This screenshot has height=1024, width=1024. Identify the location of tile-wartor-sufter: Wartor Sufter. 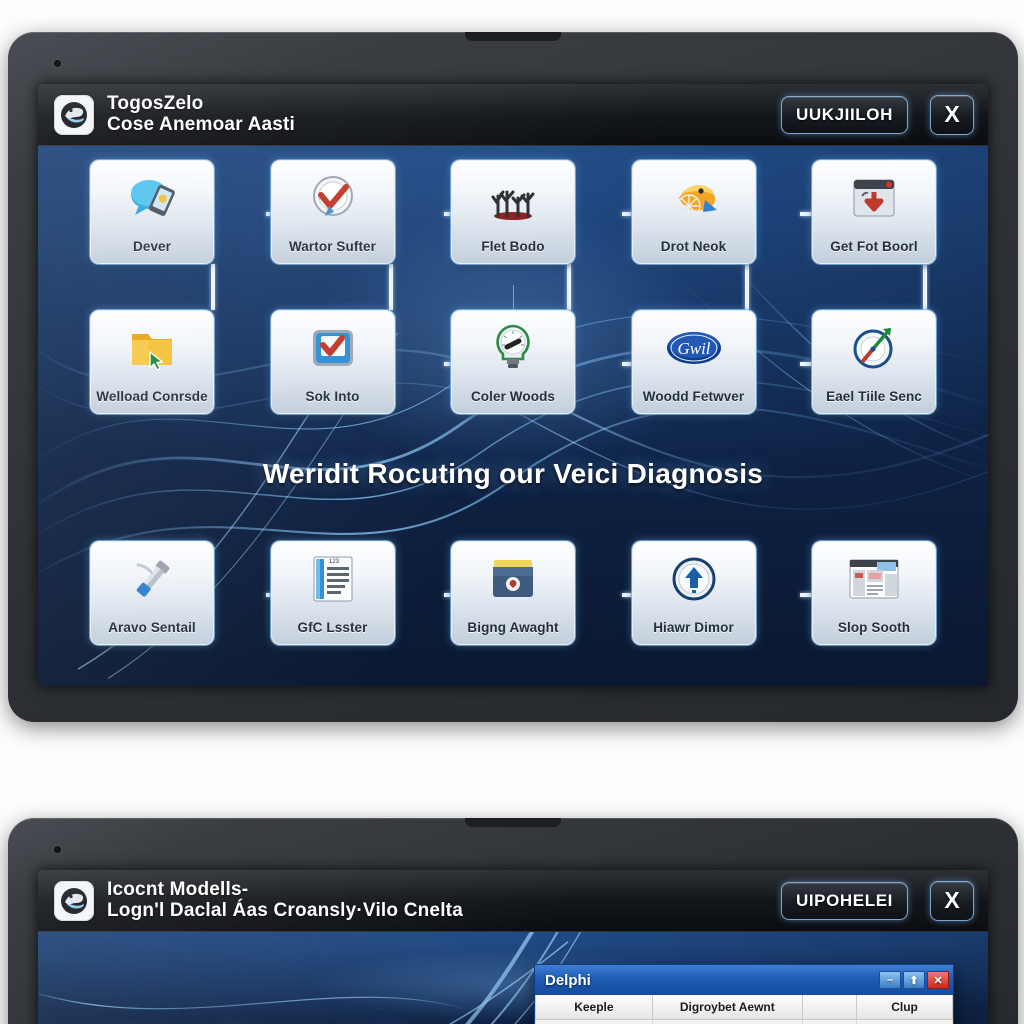
(332, 212).